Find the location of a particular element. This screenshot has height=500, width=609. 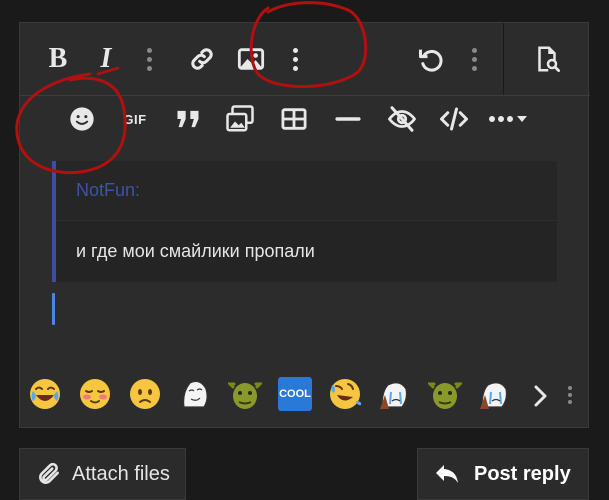

image-icon is located at coordinates (251, 59).